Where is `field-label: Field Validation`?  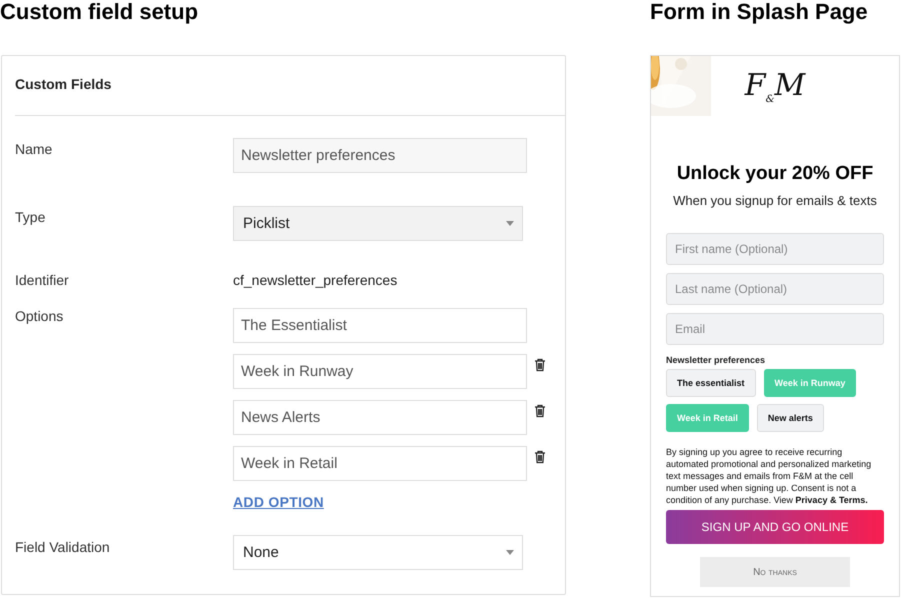 field-label: Field Validation is located at coordinates (63, 547).